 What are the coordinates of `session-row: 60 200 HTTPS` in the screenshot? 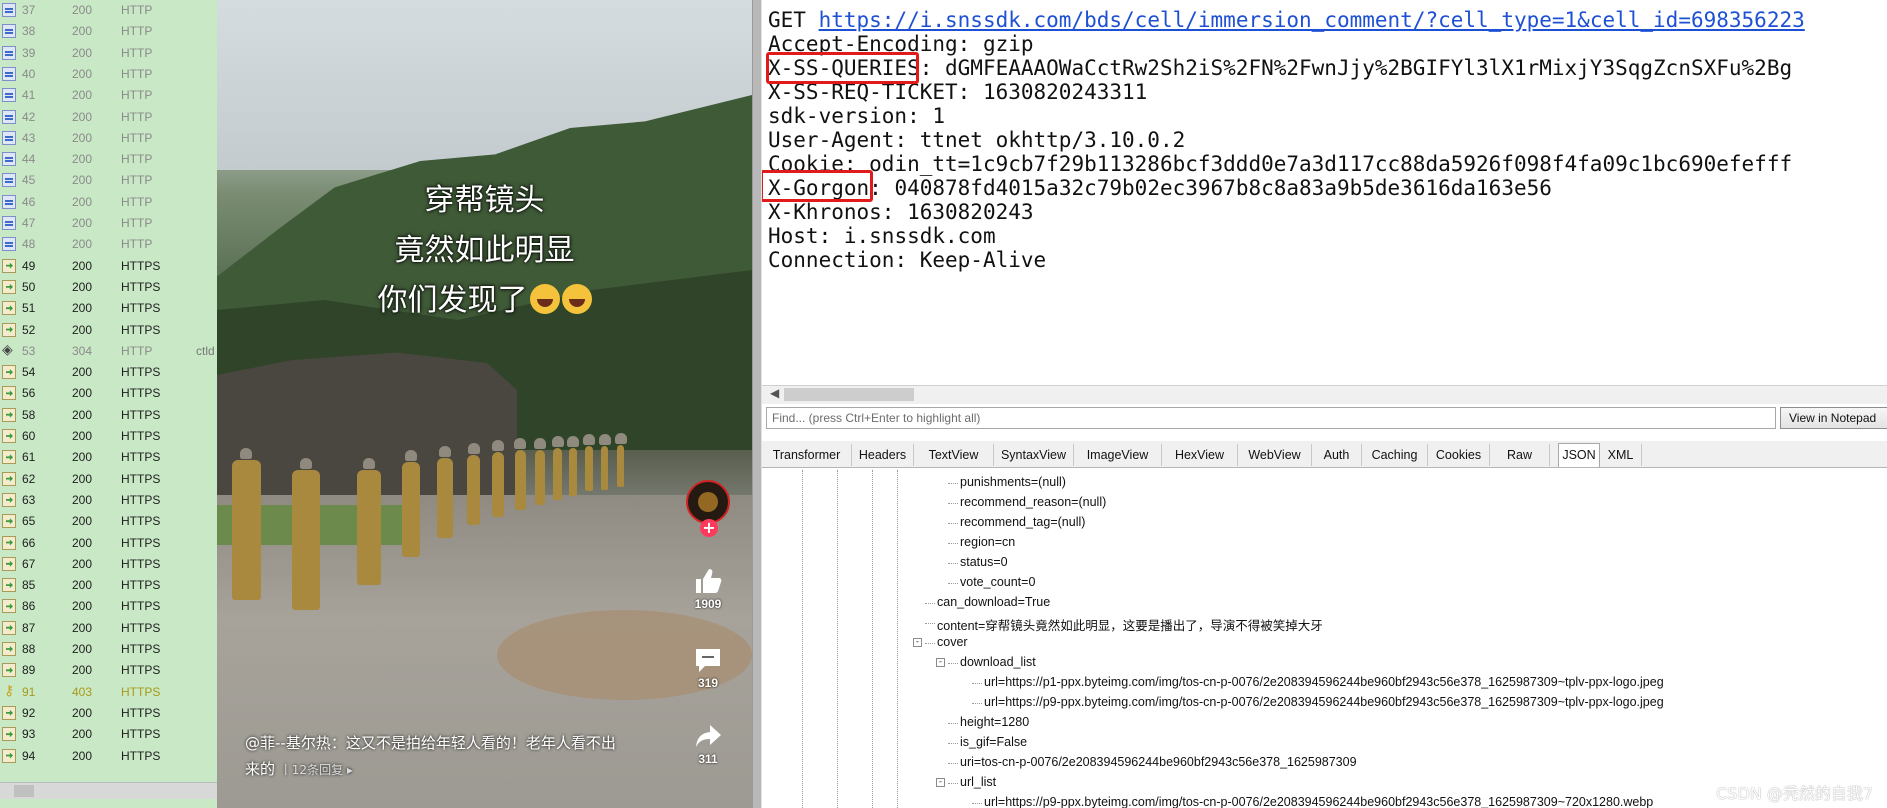 It's located at (108, 436).